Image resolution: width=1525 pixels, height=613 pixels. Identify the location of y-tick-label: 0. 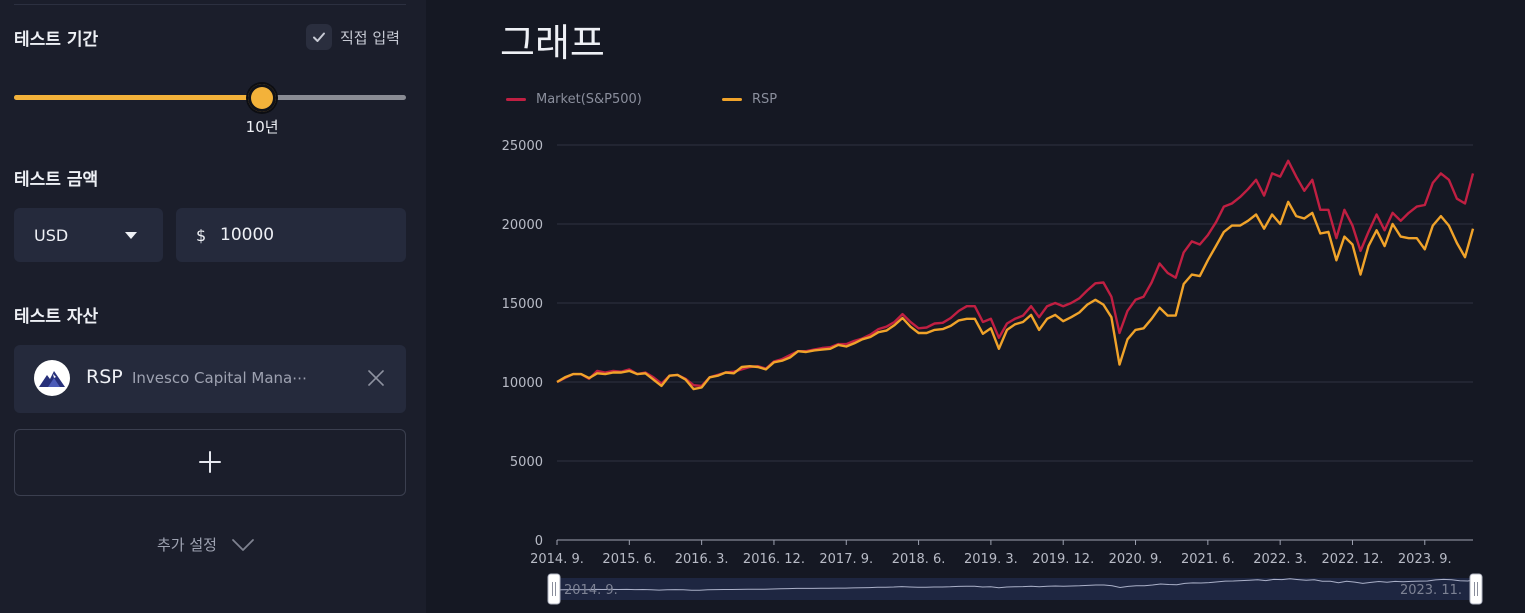
(539, 541).